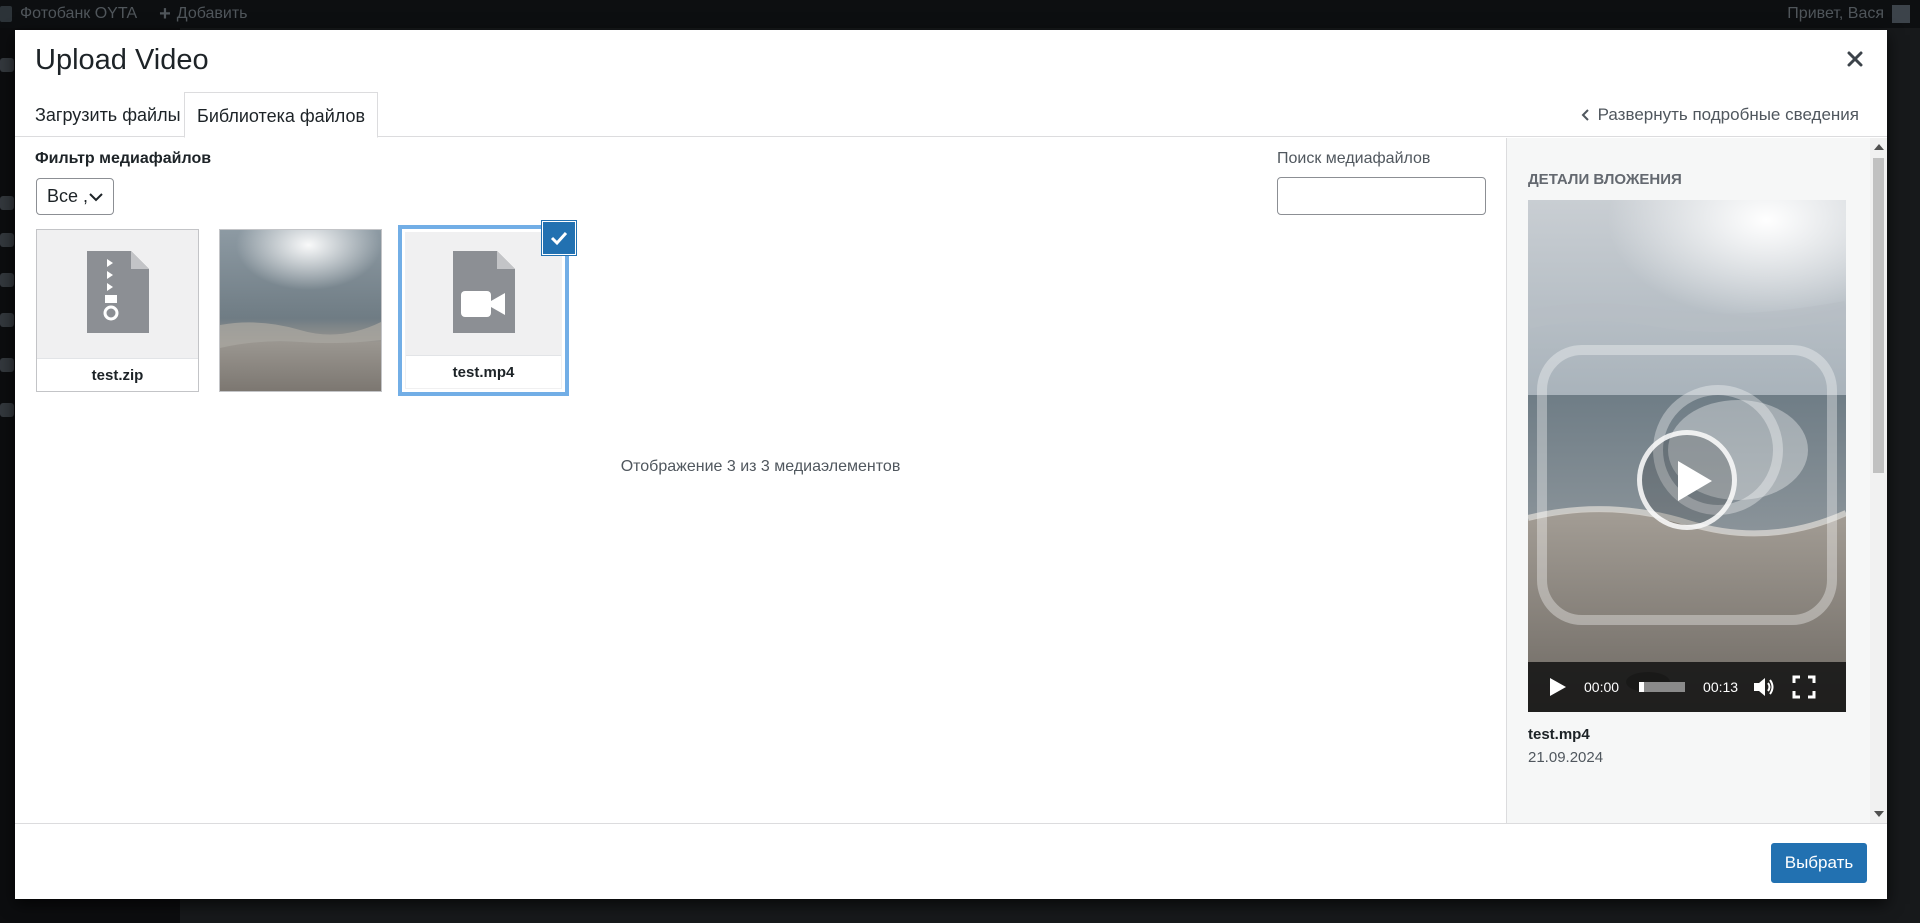  I want to click on details-filename: test.mp4, so click(1559, 734).